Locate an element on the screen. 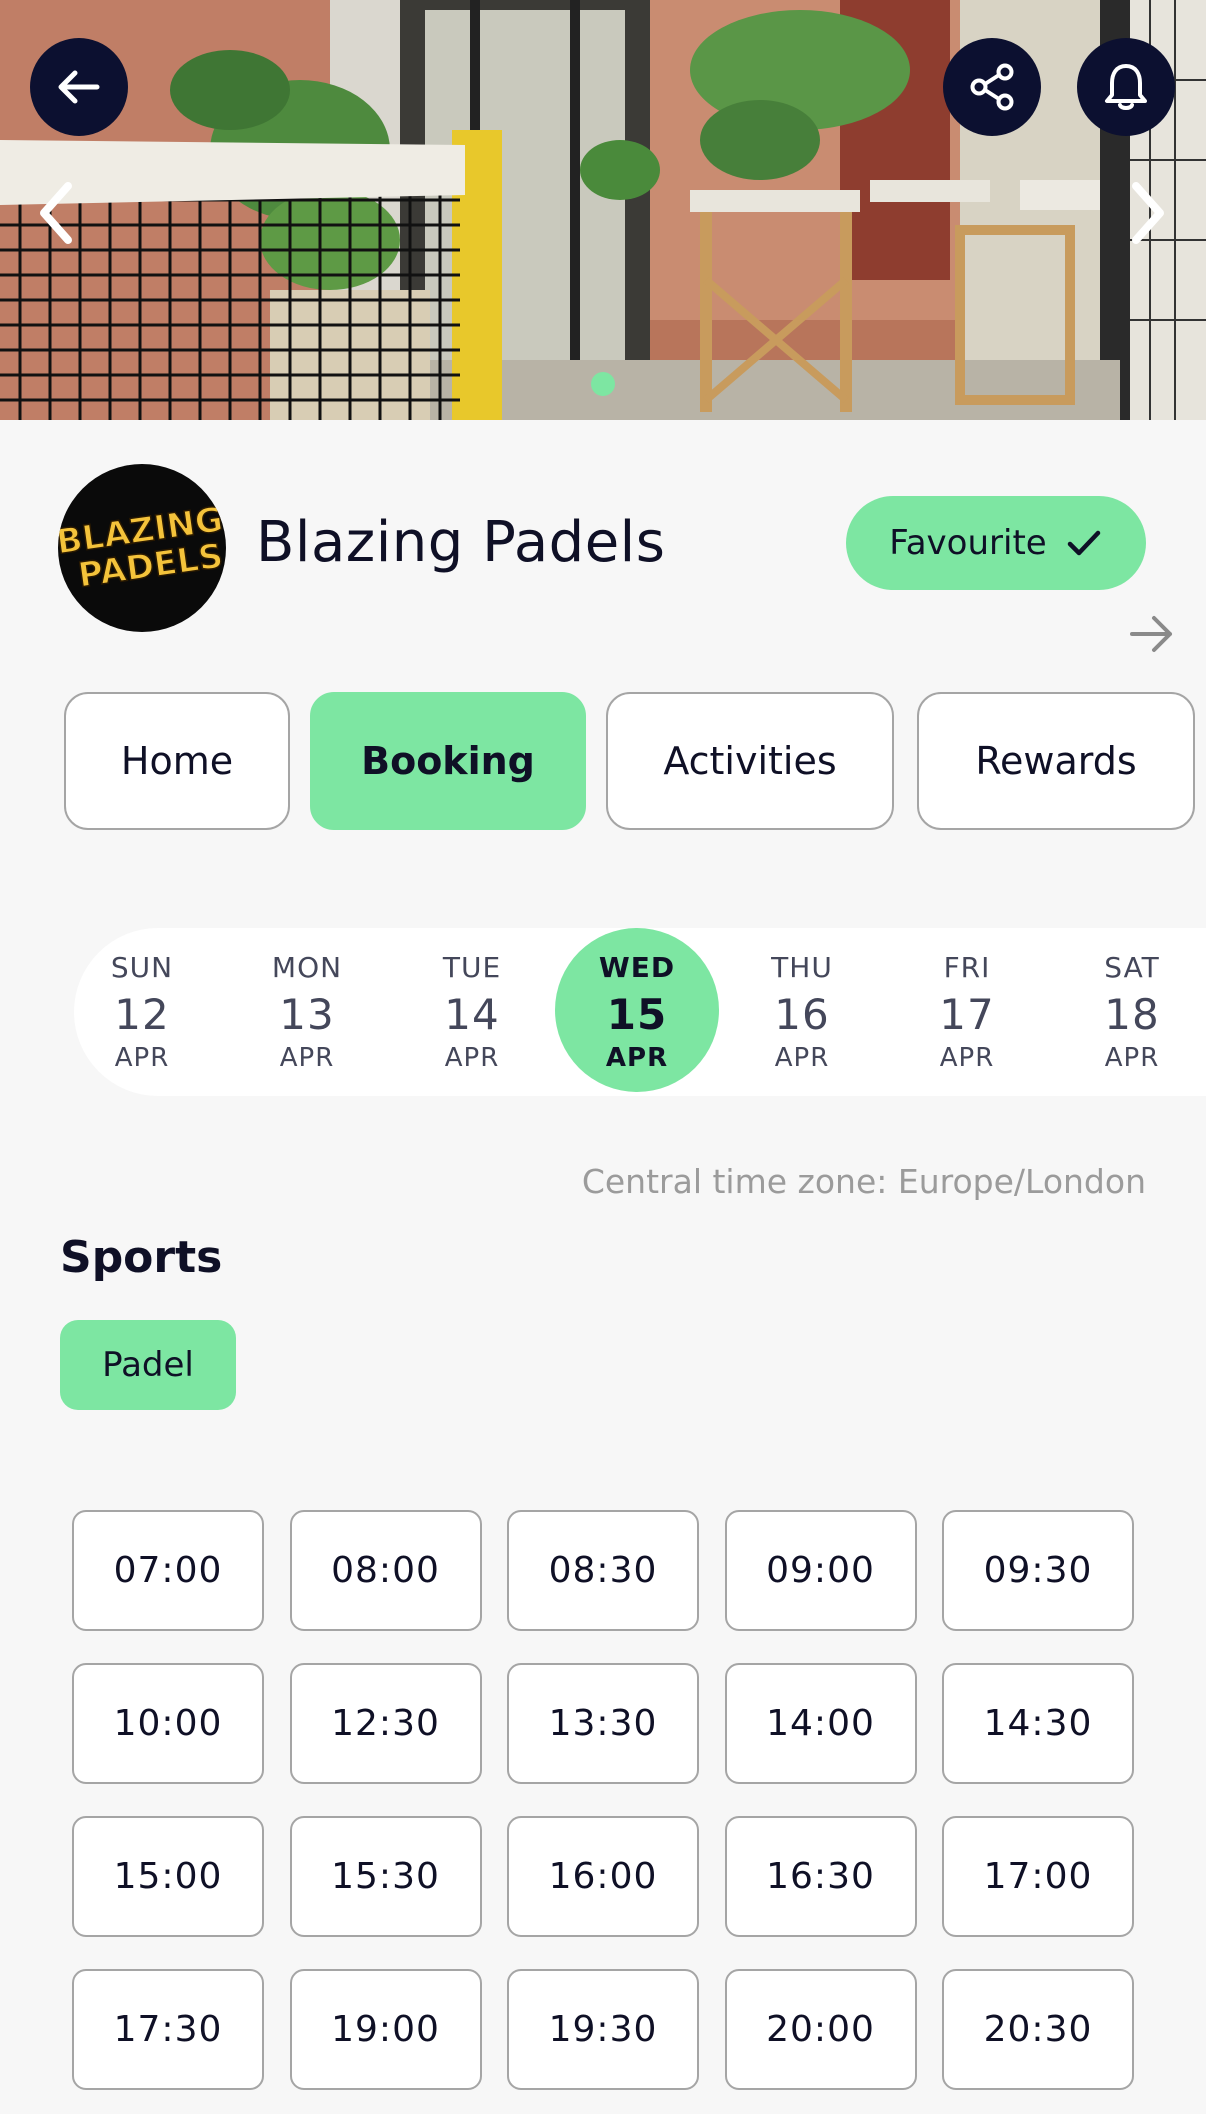 This screenshot has height=2114, width=1206. chevron-right-icon is located at coordinates (1148, 213).